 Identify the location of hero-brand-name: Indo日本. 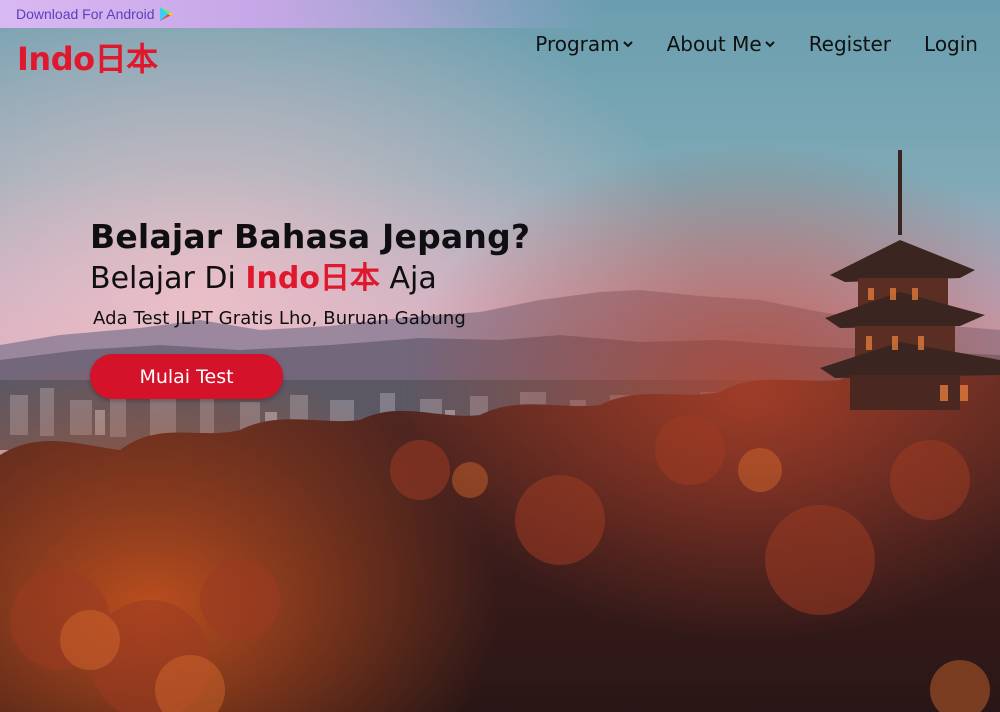
(312, 278).